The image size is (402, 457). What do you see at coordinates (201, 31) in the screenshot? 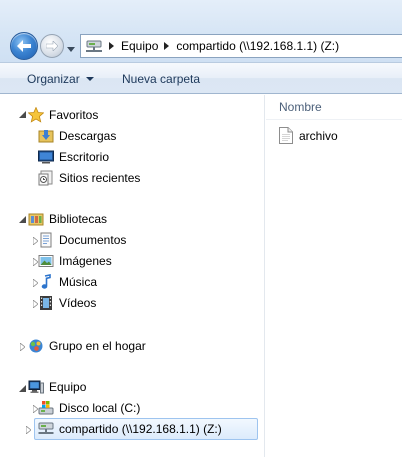
I see `title-area: Equipo compartido (\\192.168.1.1) (Z:)` at bounding box center [201, 31].